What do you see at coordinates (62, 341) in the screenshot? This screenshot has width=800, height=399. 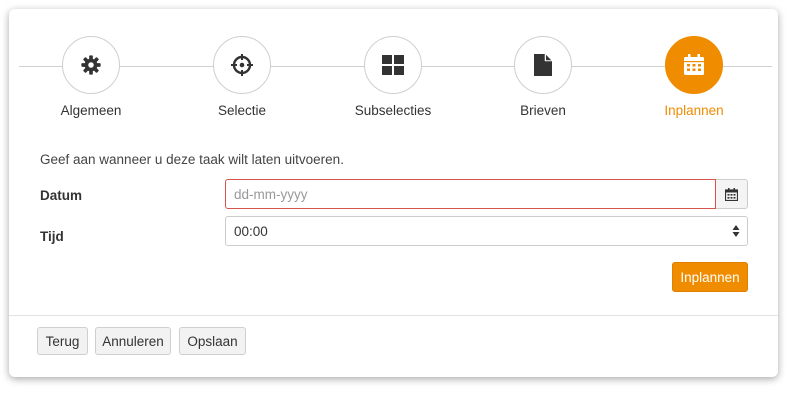 I see `back-button: Terug` at bounding box center [62, 341].